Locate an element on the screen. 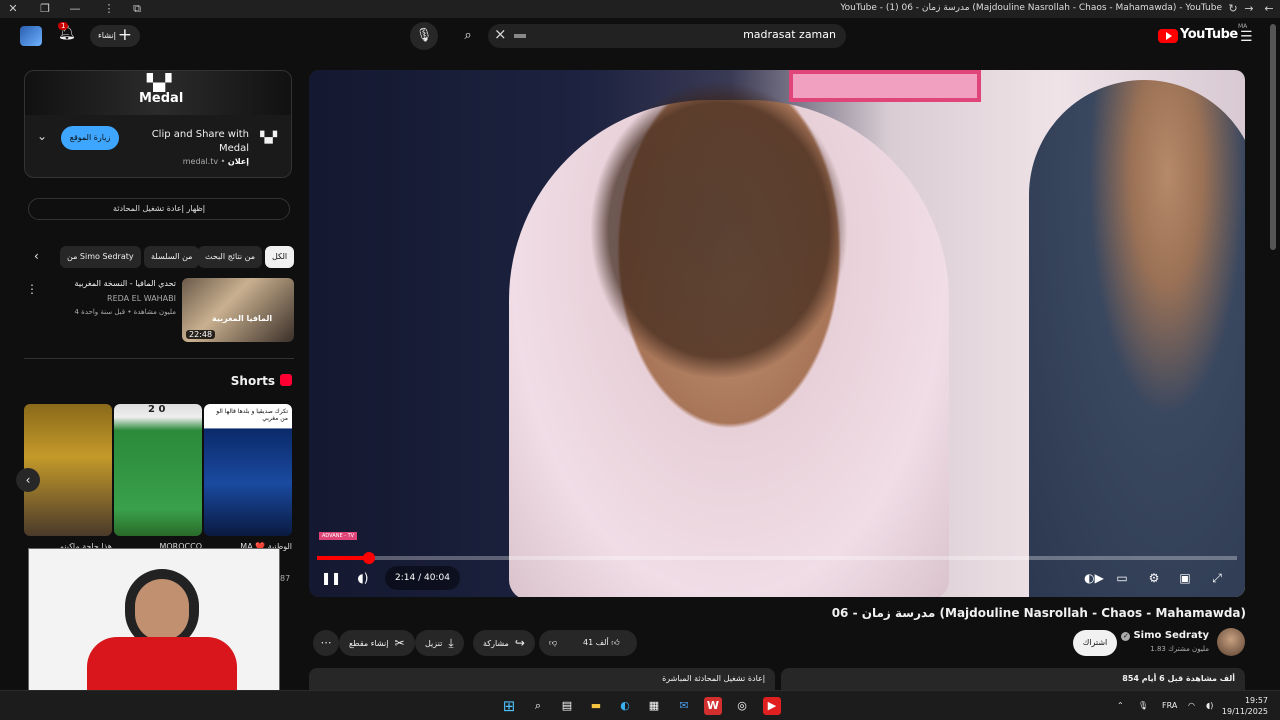 The height and width of the screenshot is (720, 1280). minimize-icon: — is located at coordinates (75, 9).